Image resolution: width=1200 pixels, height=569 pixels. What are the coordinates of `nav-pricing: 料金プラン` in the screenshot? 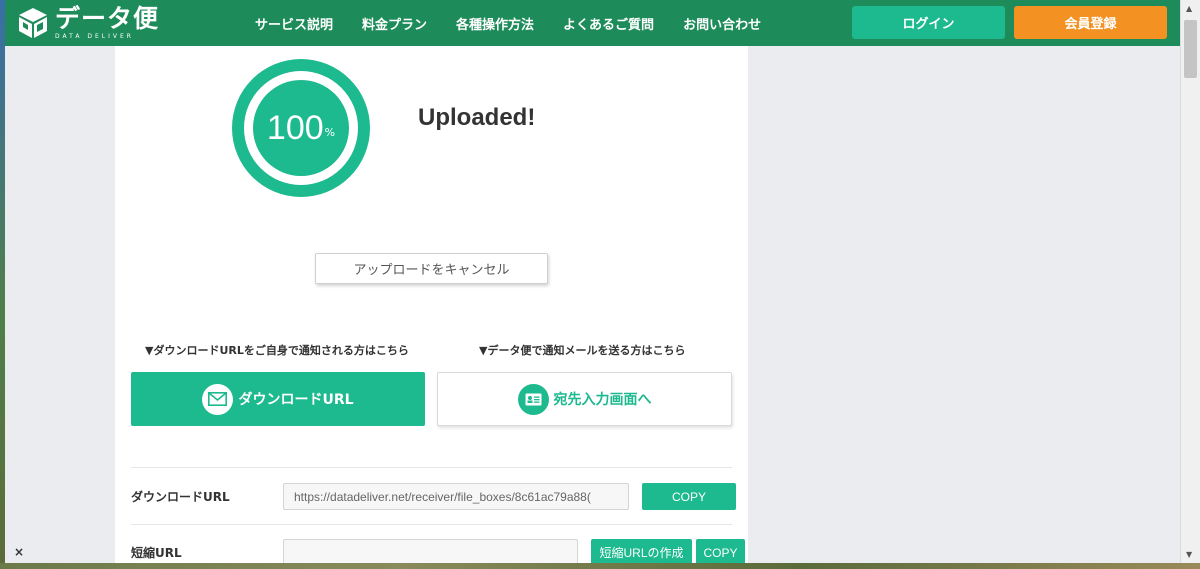 It's located at (394, 23).